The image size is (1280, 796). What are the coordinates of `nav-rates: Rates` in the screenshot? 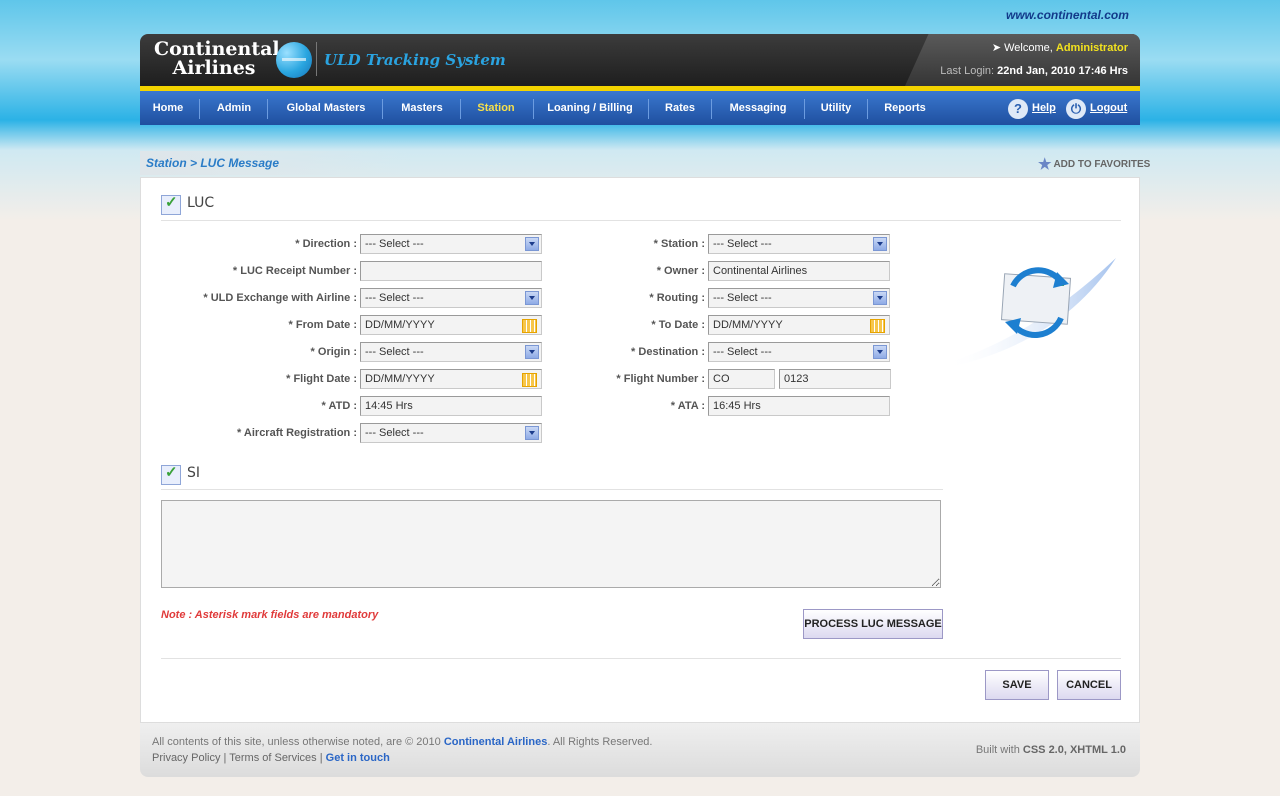 It's located at (680, 108).